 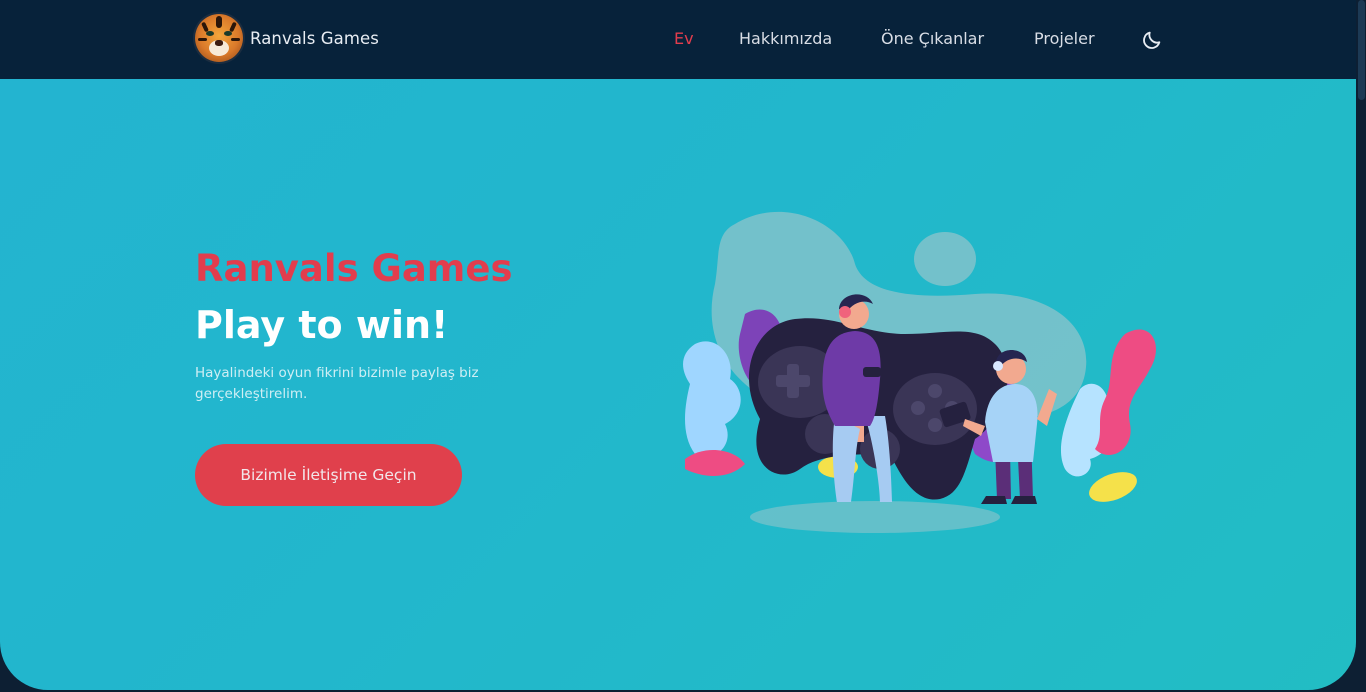 I want to click on brand-name: Ranvals Games, so click(x=314, y=38).